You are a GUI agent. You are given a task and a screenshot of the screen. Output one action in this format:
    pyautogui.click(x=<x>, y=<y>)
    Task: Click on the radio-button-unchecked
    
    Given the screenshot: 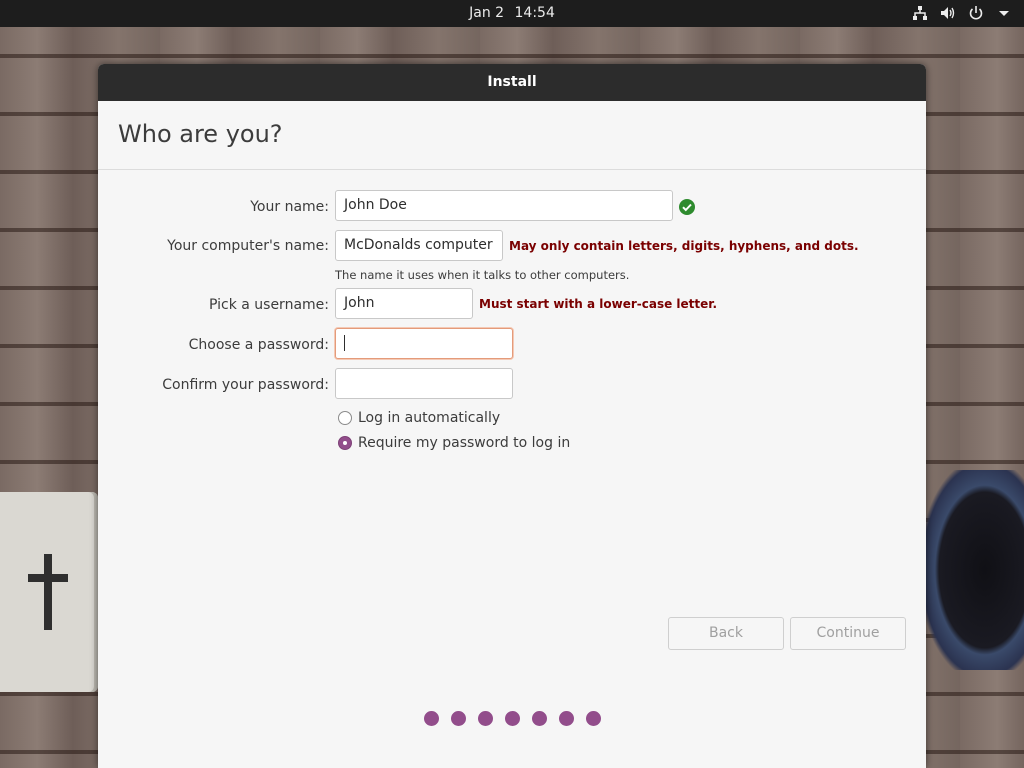 What is the action you would take?
    pyautogui.click(x=345, y=418)
    